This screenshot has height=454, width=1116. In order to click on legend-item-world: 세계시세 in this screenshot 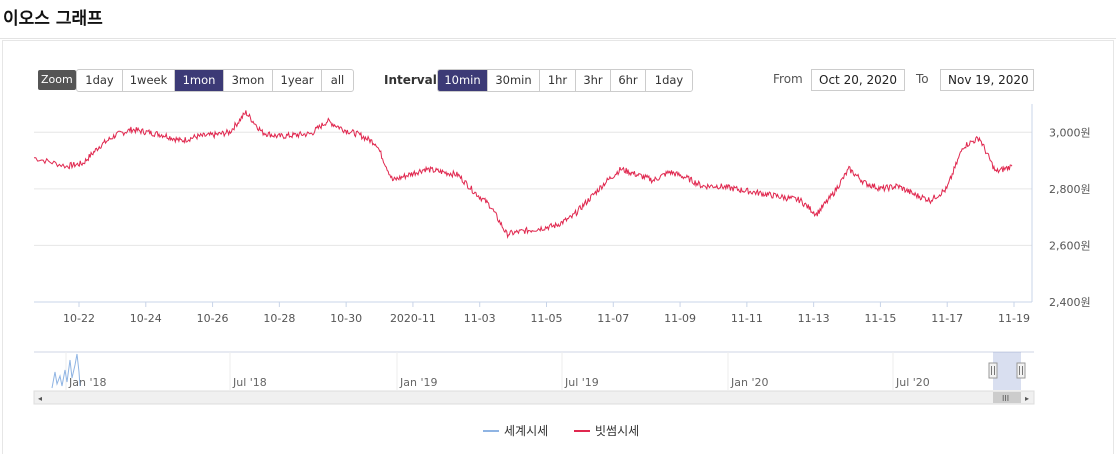, I will do `click(515, 430)`.